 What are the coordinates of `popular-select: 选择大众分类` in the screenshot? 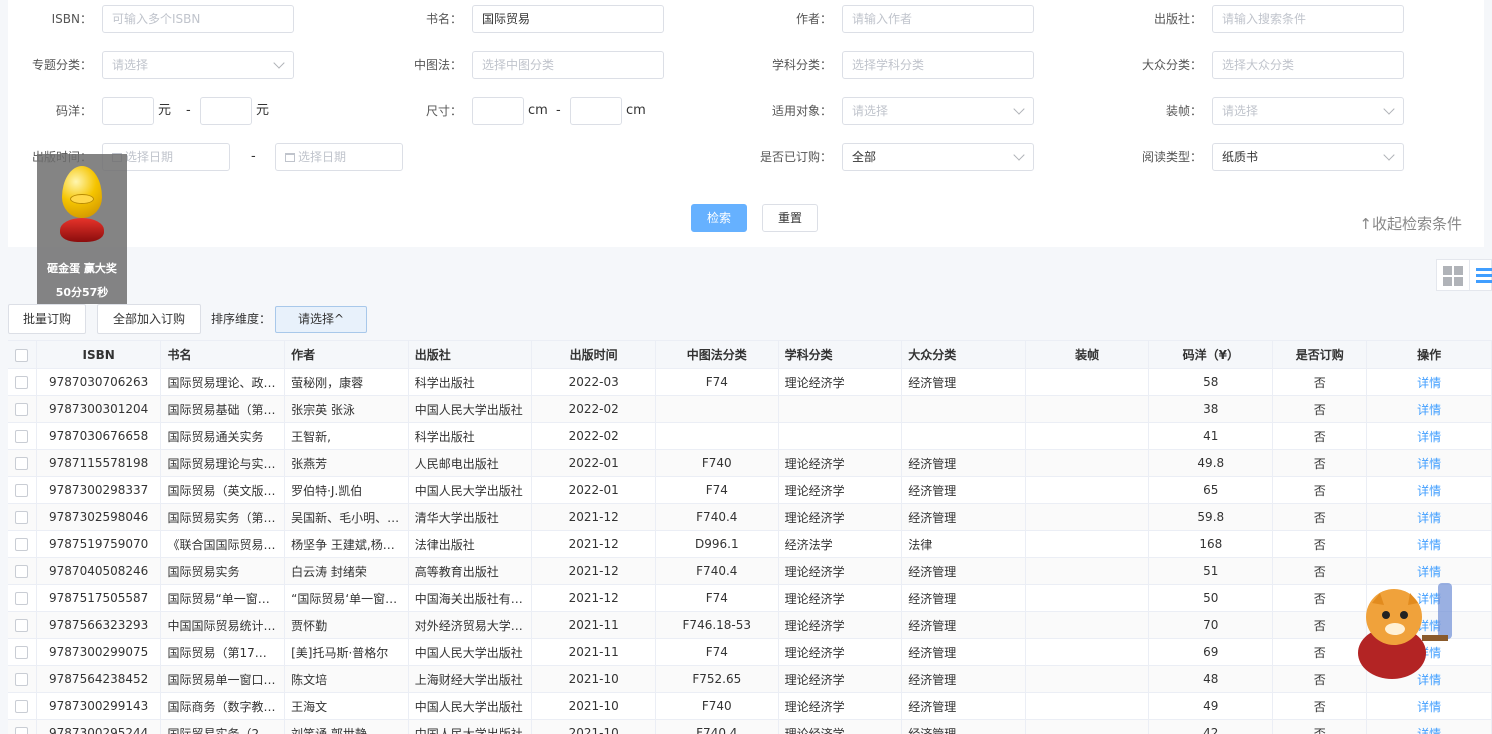 It's located at (1308, 65).